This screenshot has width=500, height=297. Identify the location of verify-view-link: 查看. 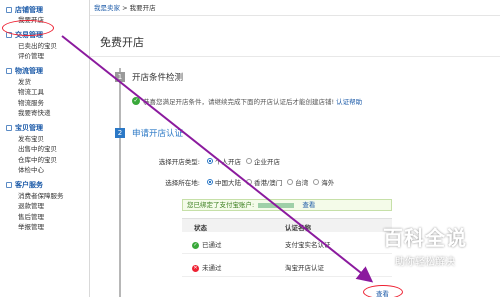
(308, 205).